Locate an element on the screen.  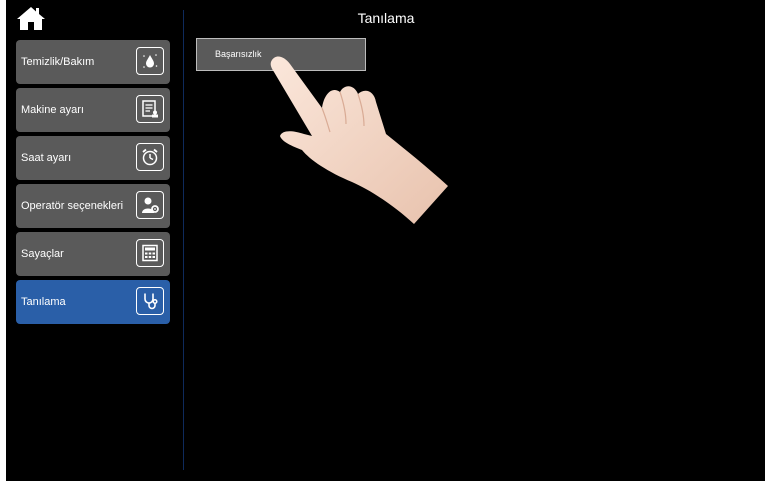
sidebar-item-operator-options: Operatör seçenekleri is located at coordinates (93, 206).